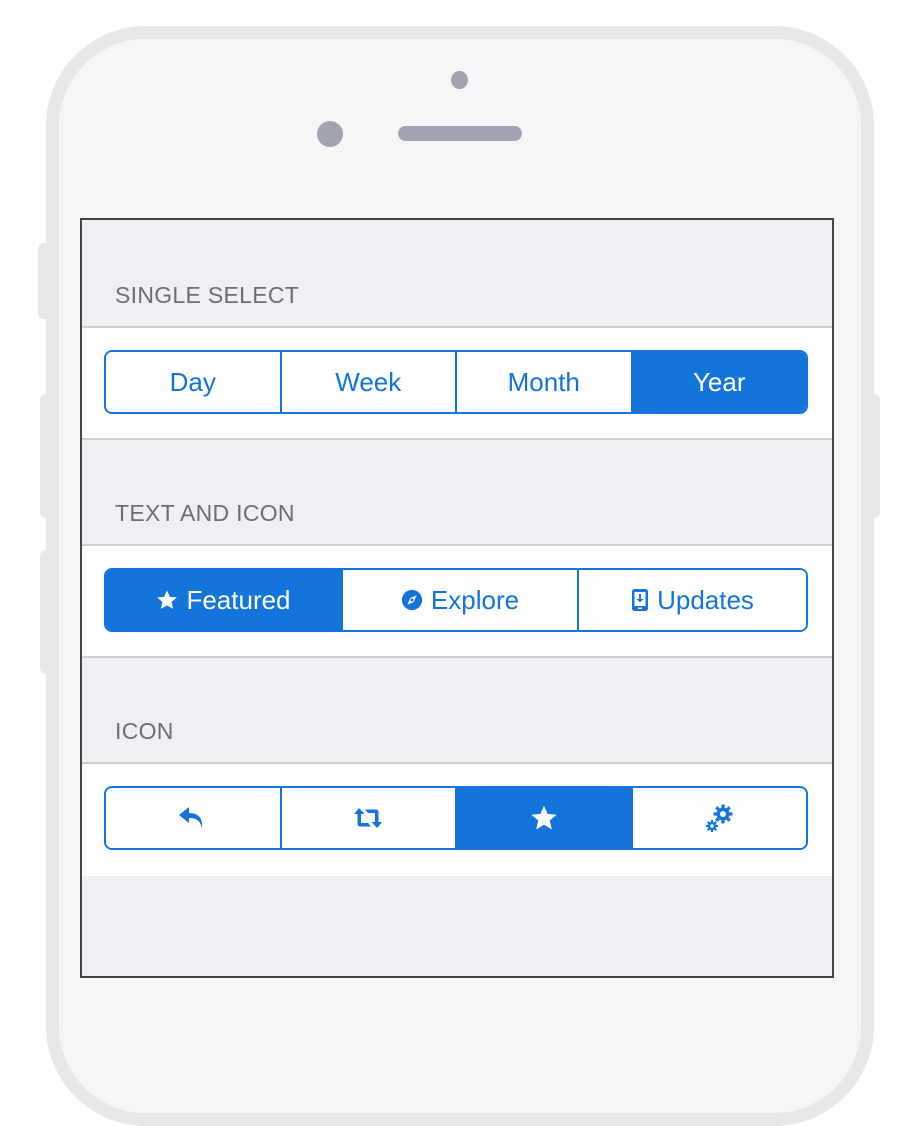  I want to click on segment-label: Updates, so click(705, 599).